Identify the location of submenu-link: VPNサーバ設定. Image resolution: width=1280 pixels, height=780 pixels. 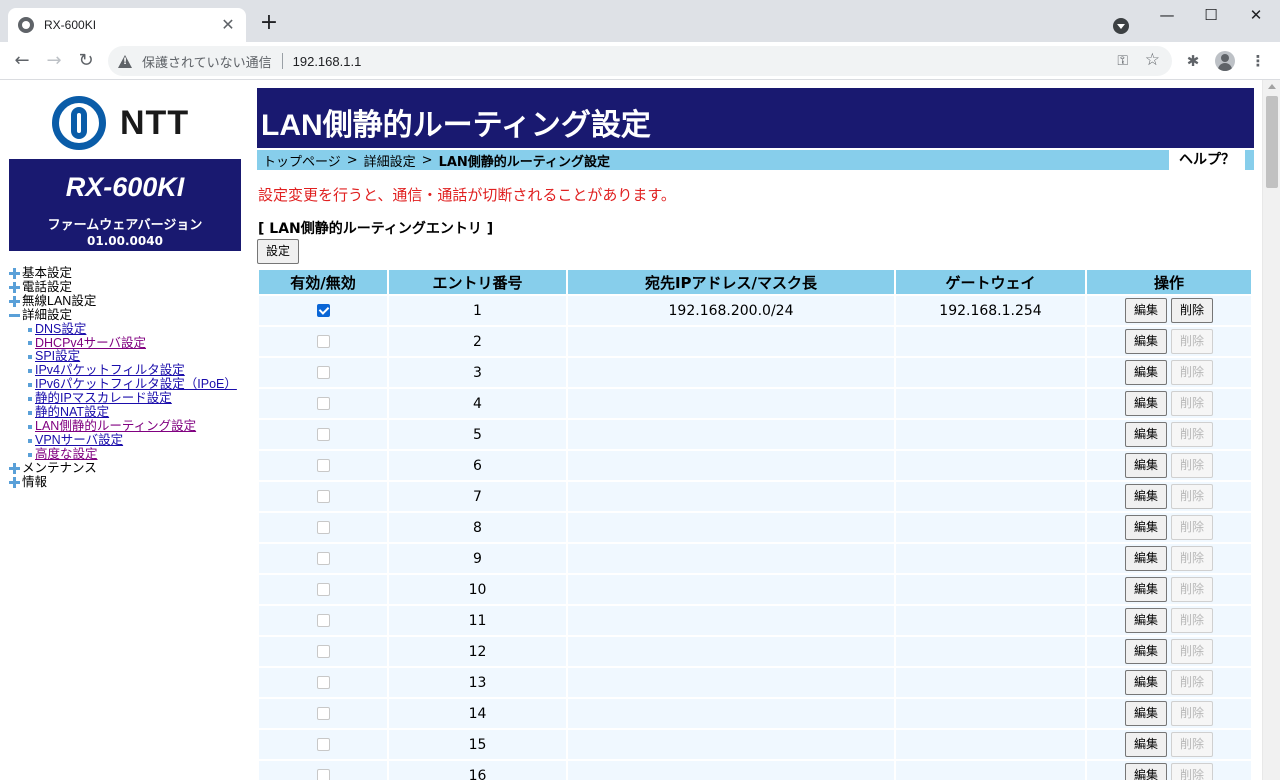
(79, 440).